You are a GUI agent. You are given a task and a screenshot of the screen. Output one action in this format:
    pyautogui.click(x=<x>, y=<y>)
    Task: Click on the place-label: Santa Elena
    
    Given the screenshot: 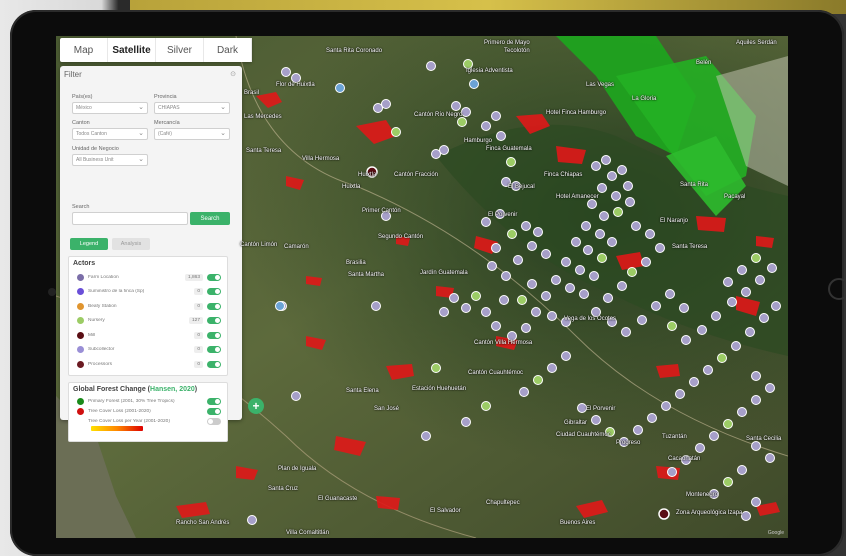 What is the action you would take?
    pyautogui.click(x=362, y=391)
    